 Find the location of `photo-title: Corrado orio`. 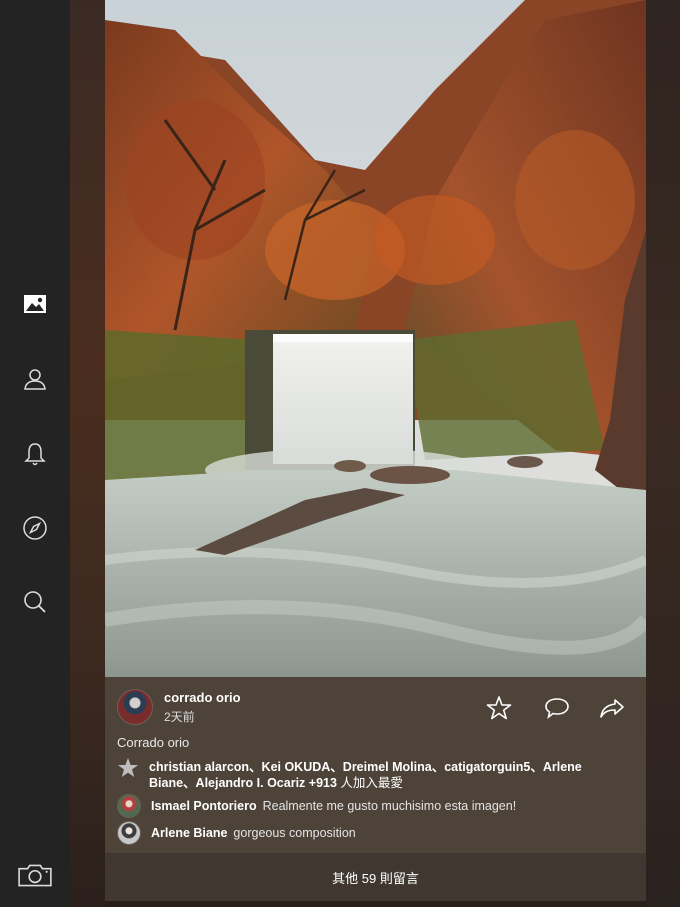

photo-title: Corrado orio is located at coordinates (153, 742).